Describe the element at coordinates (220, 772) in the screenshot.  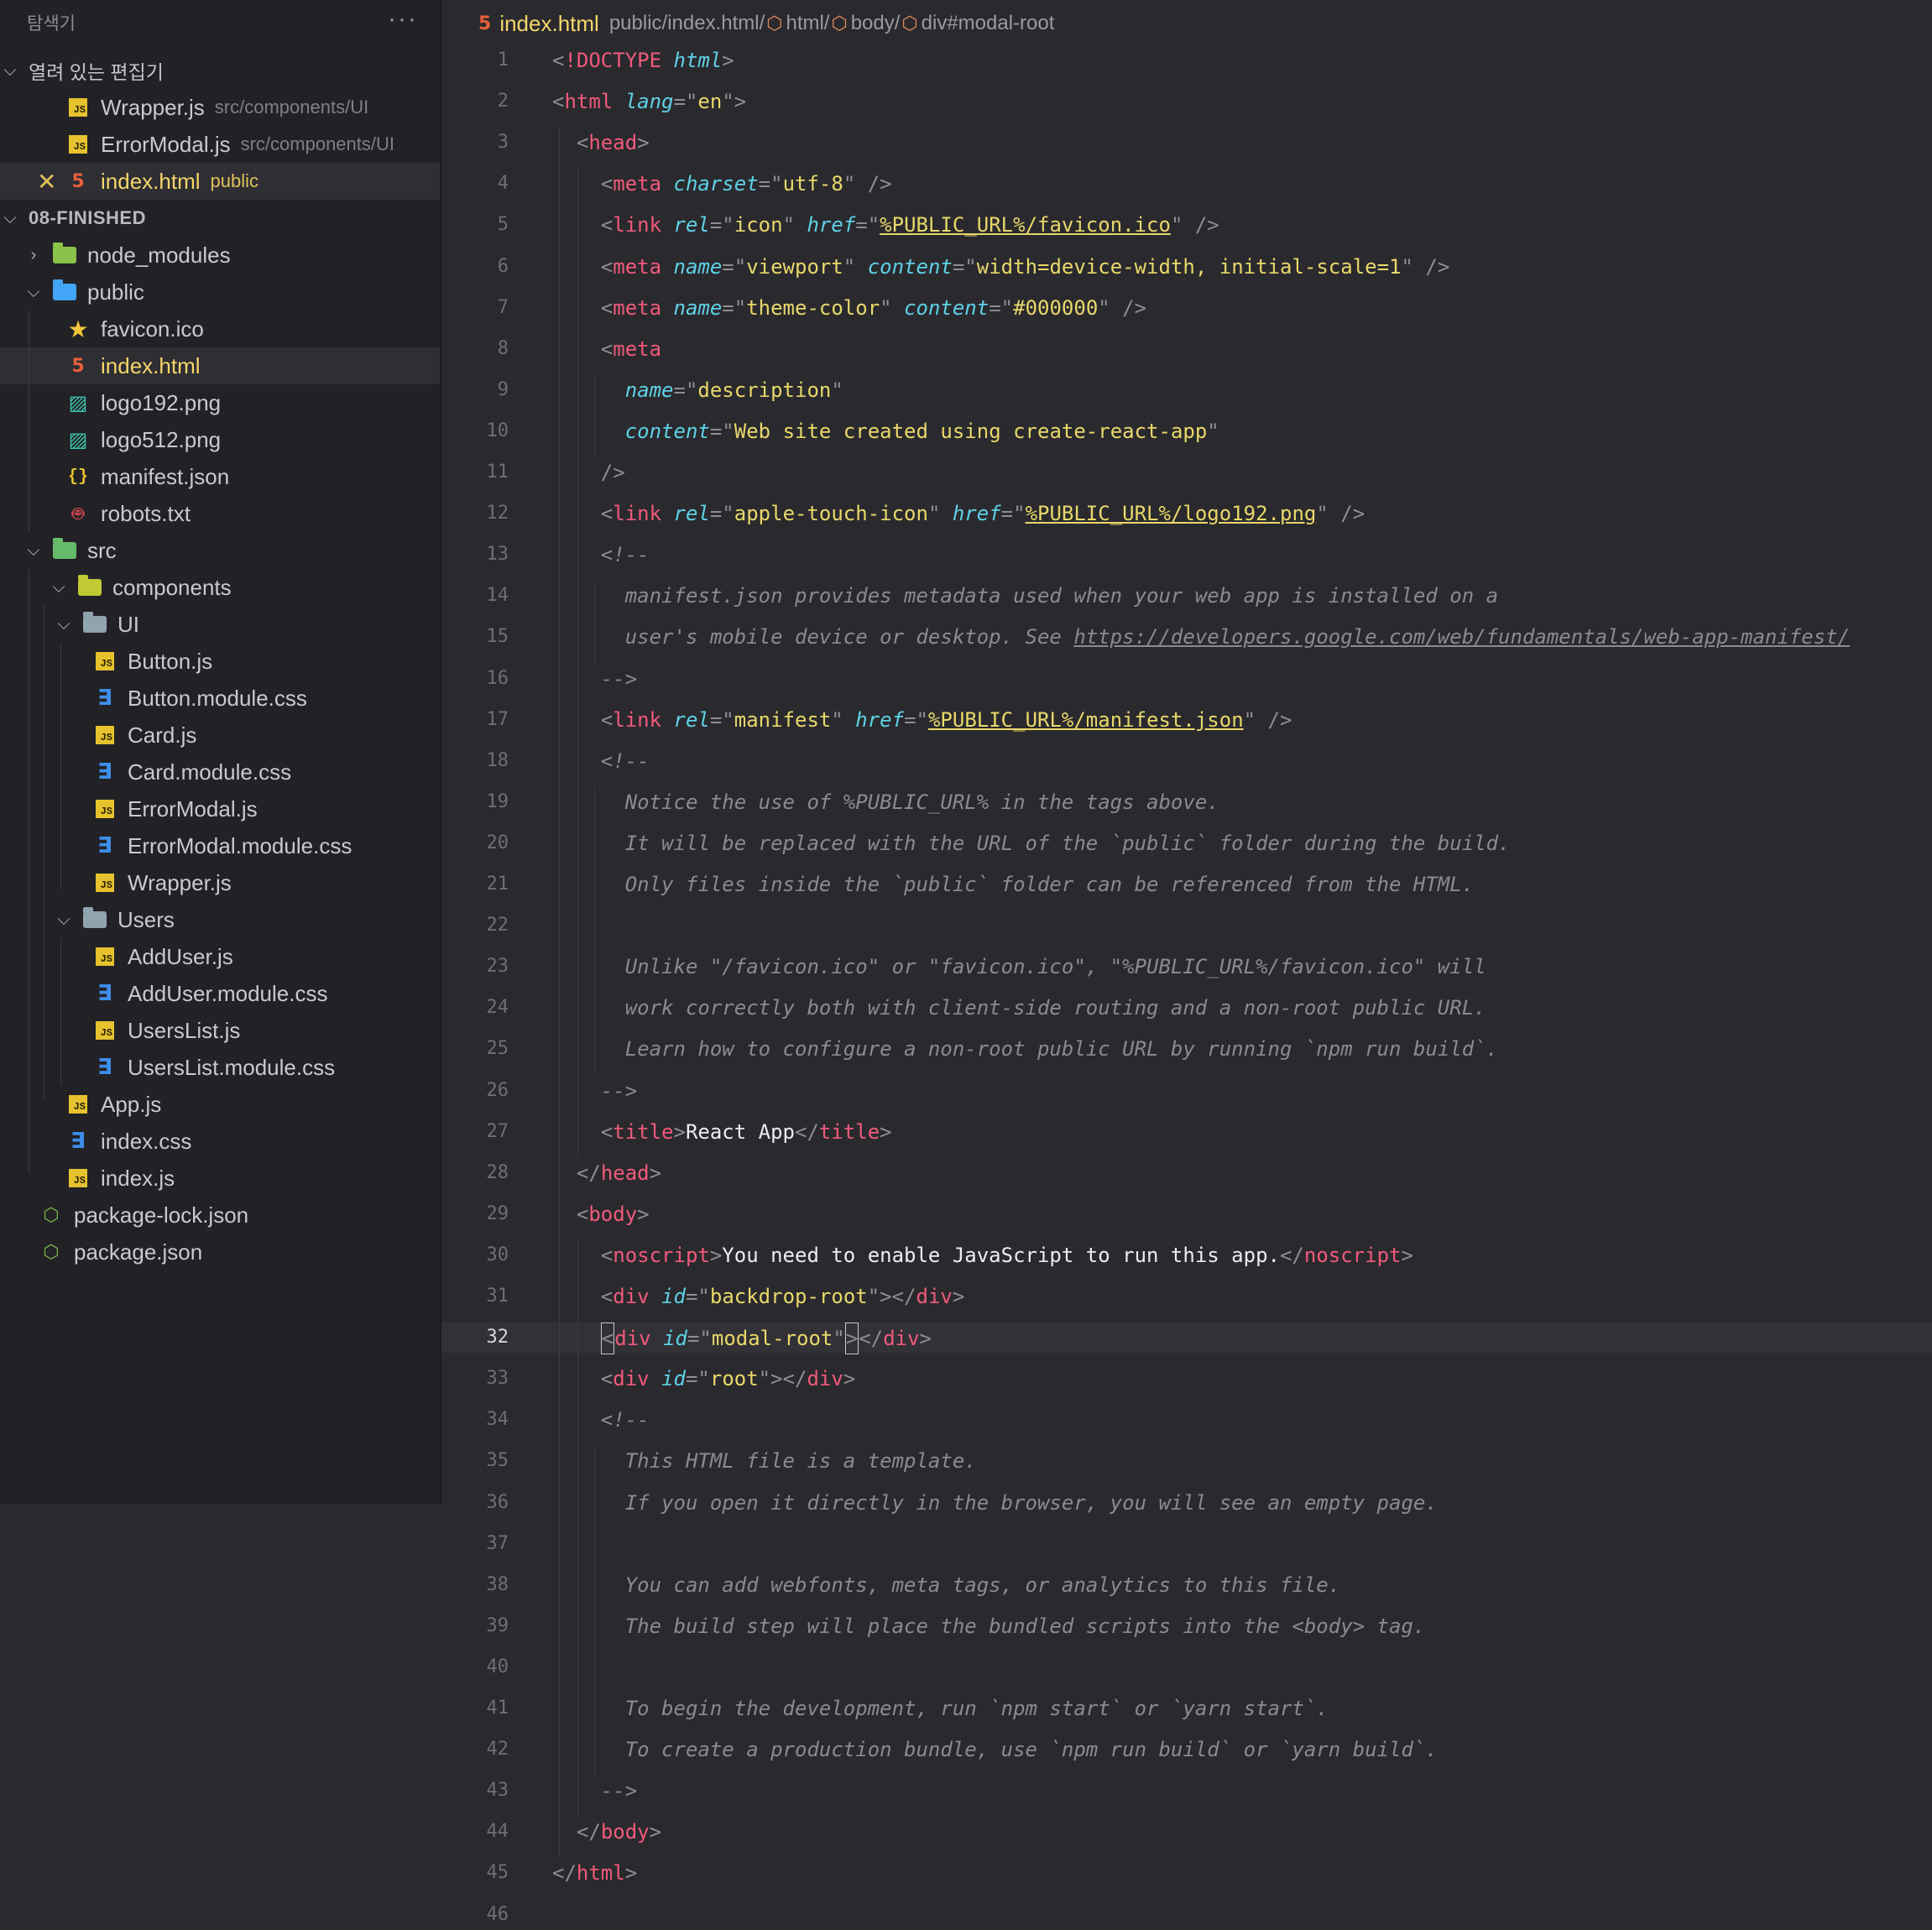
I see `file-card-module-css: ∃ Card.module.css` at that location.